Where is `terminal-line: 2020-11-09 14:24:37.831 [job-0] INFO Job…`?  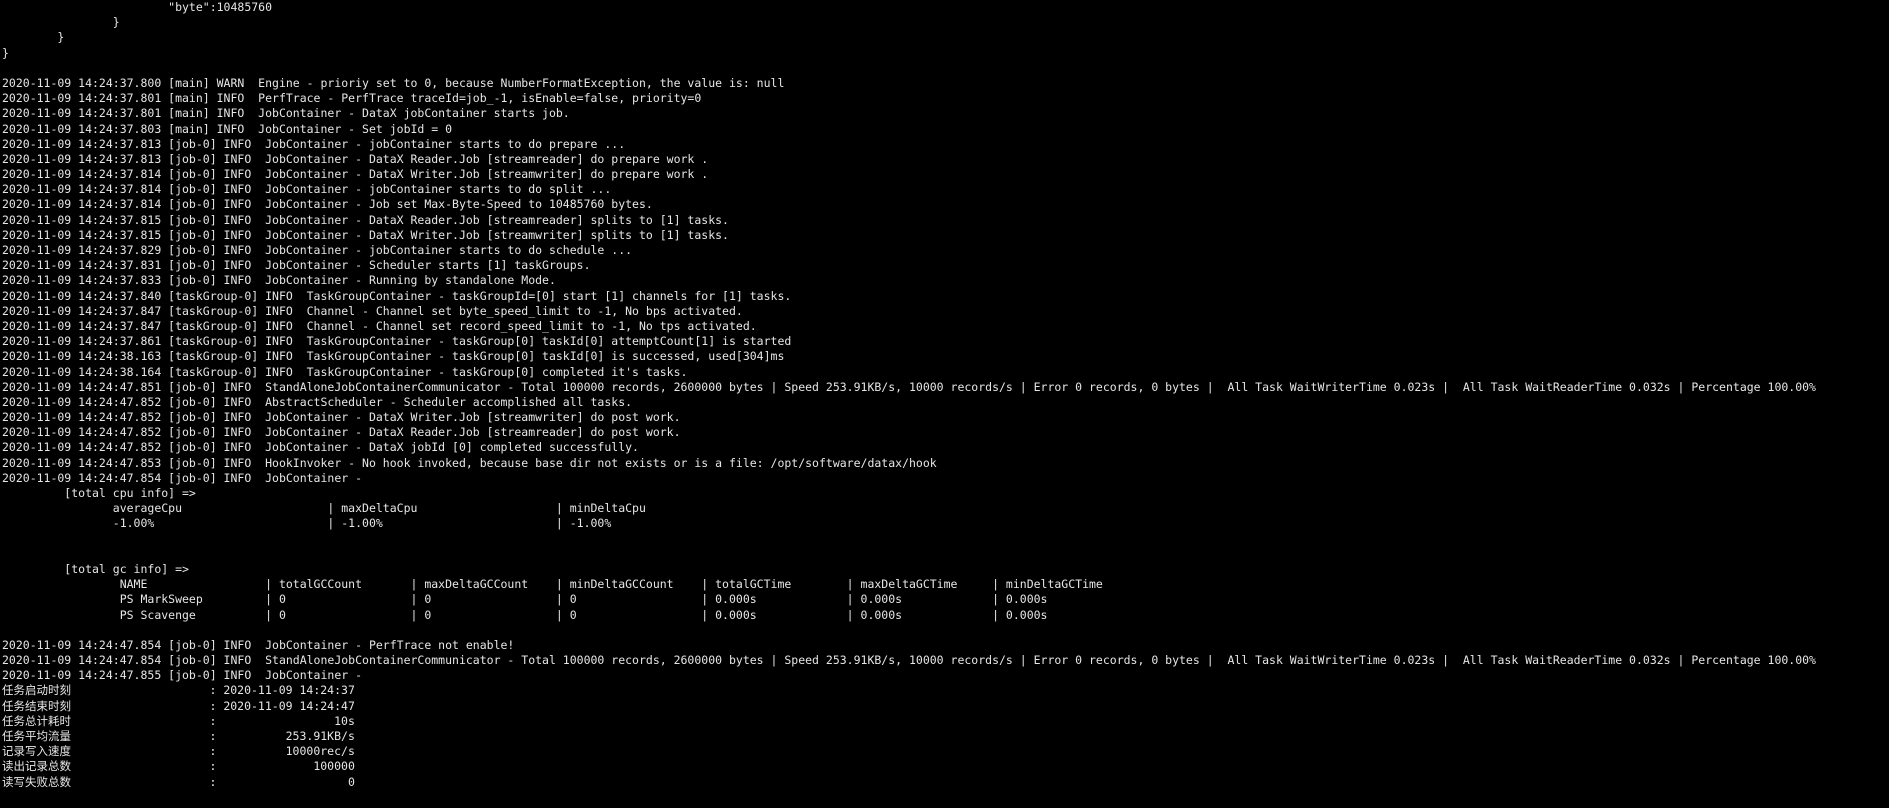
terminal-line: 2020-11-09 14:24:37.831 [job-0] INFO Job… is located at coordinates (296, 265).